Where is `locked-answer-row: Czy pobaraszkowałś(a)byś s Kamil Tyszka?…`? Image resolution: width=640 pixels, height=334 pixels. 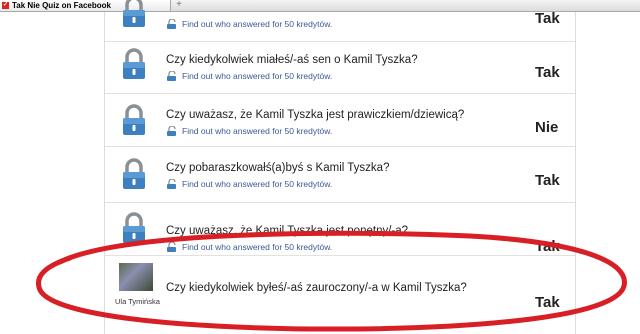 locked-answer-row: Czy pobaraszkowałś(a)byś s Kamil Tyszka?… is located at coordinates (340, 175).